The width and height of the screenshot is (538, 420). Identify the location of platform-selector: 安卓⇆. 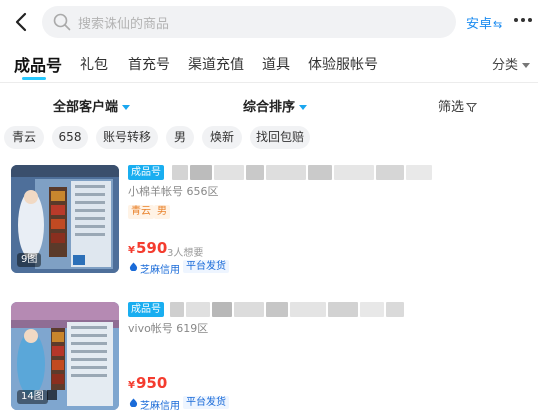
(484, 22).